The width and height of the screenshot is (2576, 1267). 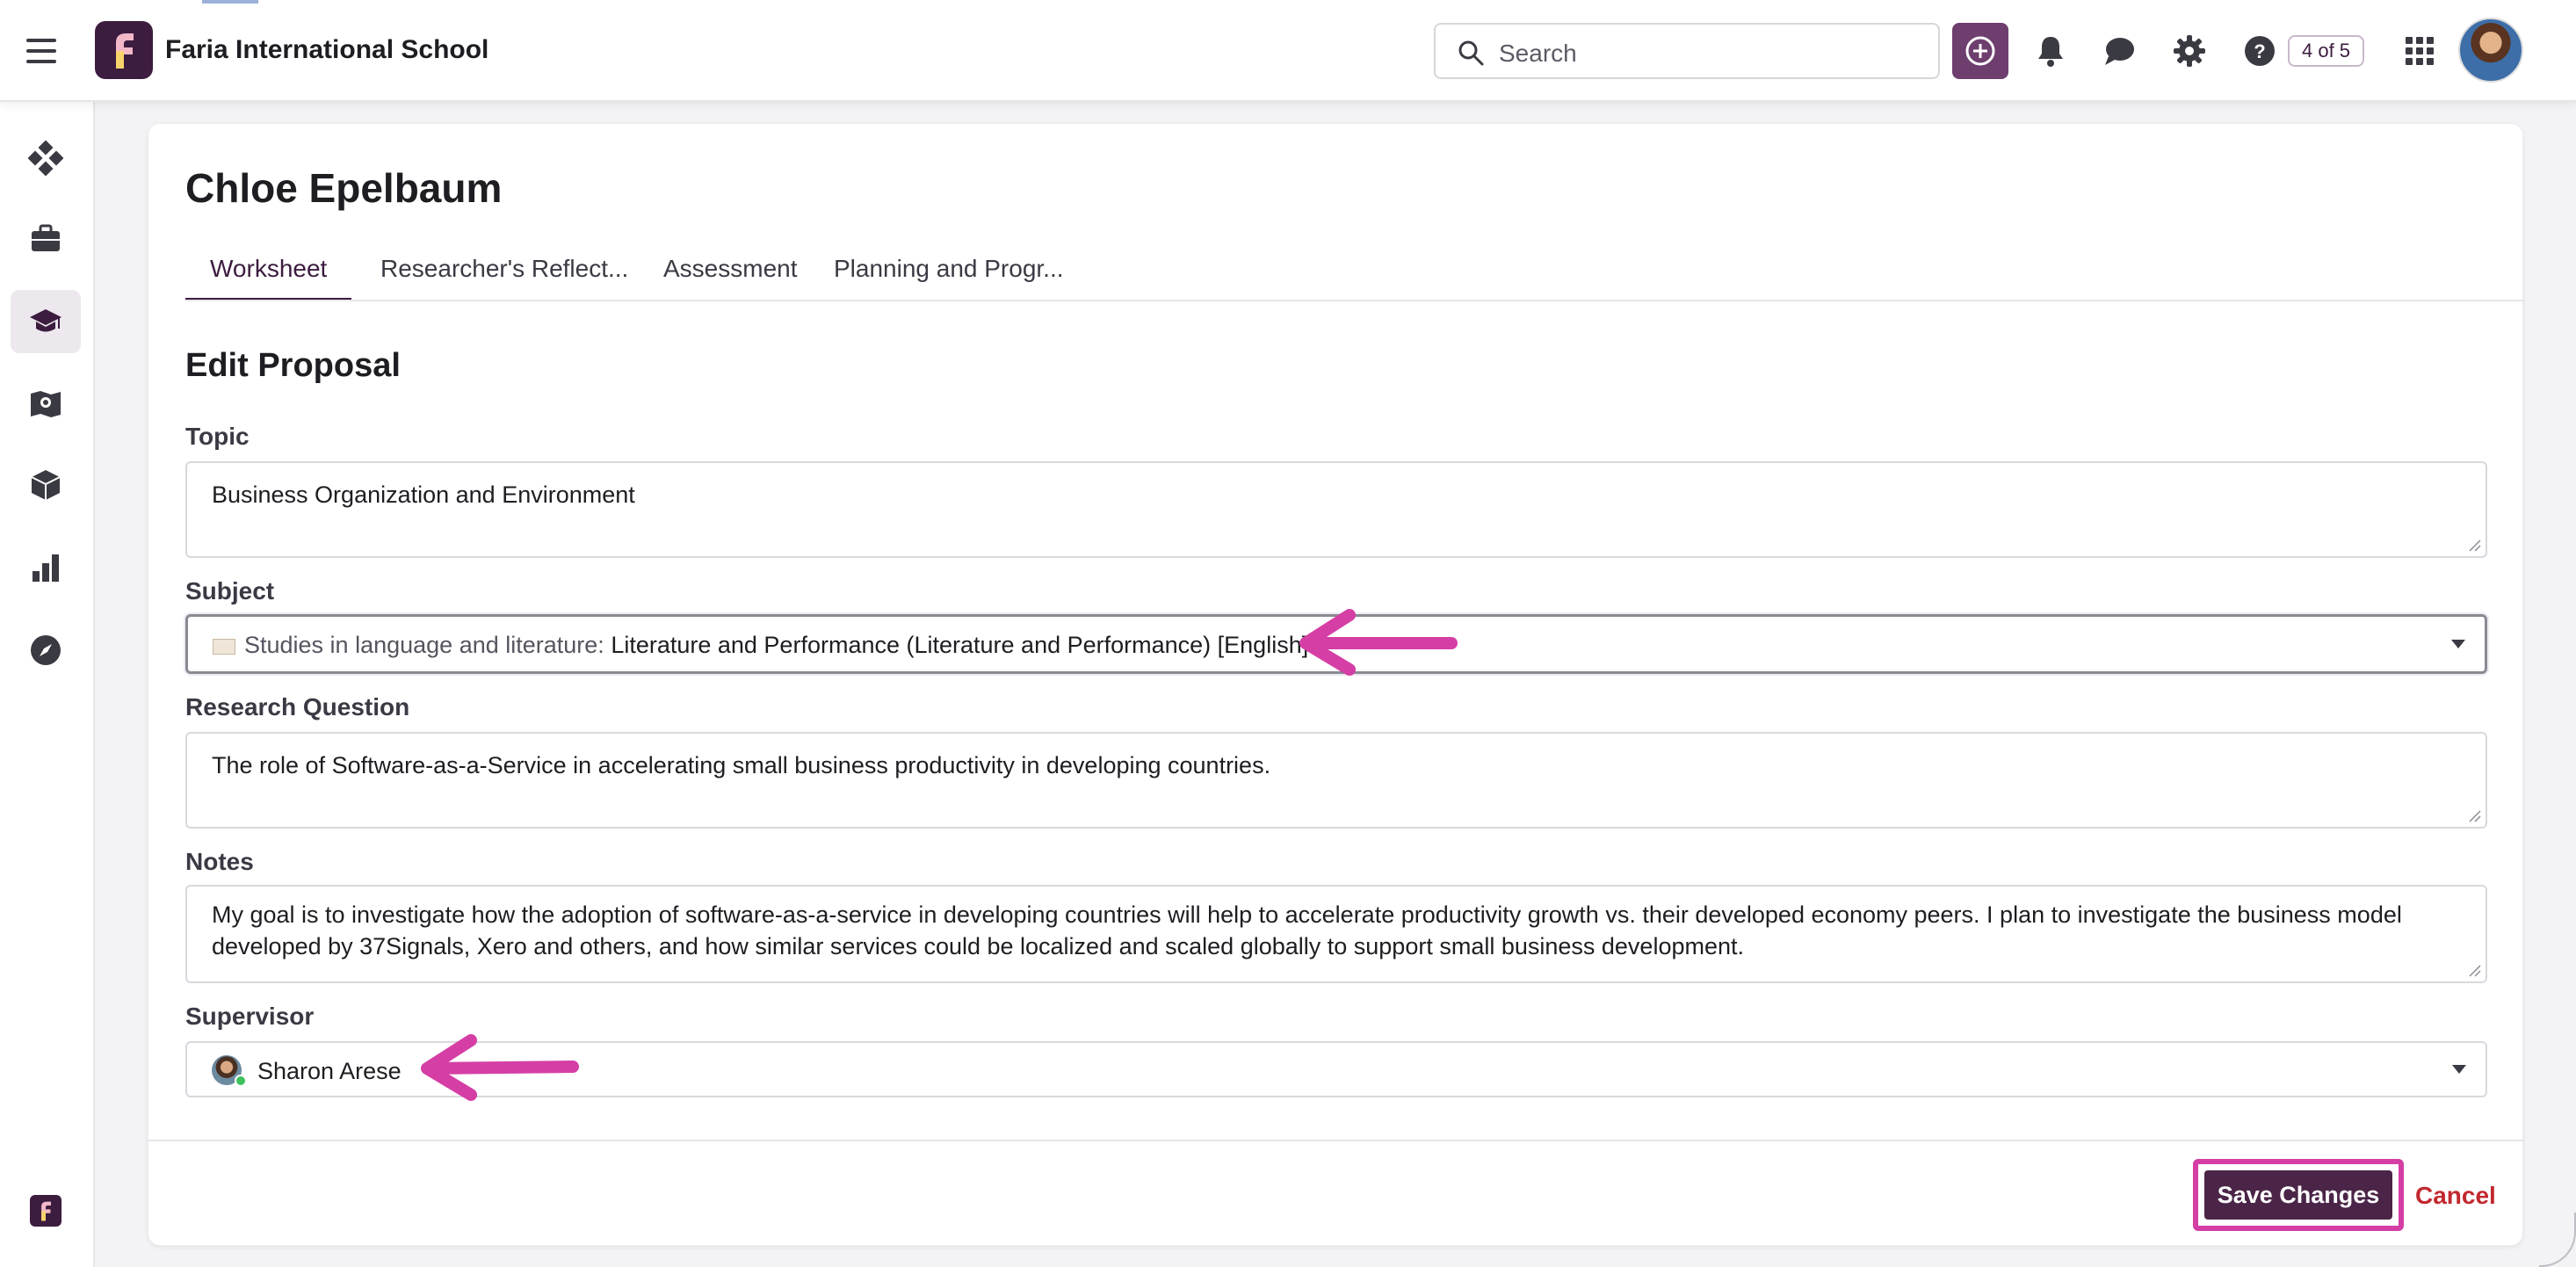 What do you see at coordinates (1687, 51) in the screenshot?
I see `search-box: Search` at bounding box center [1687, 51].